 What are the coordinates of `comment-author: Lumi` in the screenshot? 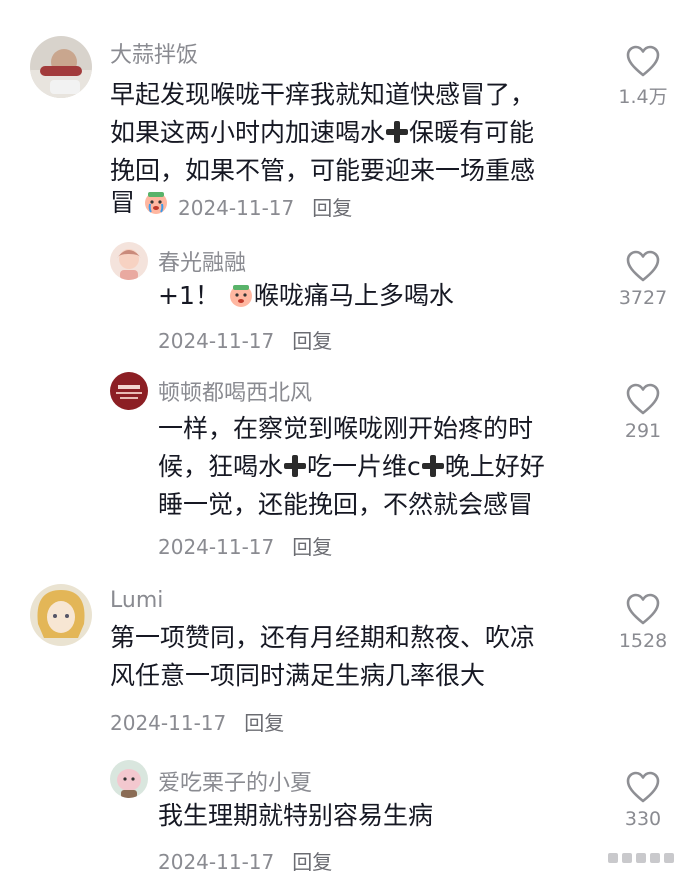 It's located at (136, 600).